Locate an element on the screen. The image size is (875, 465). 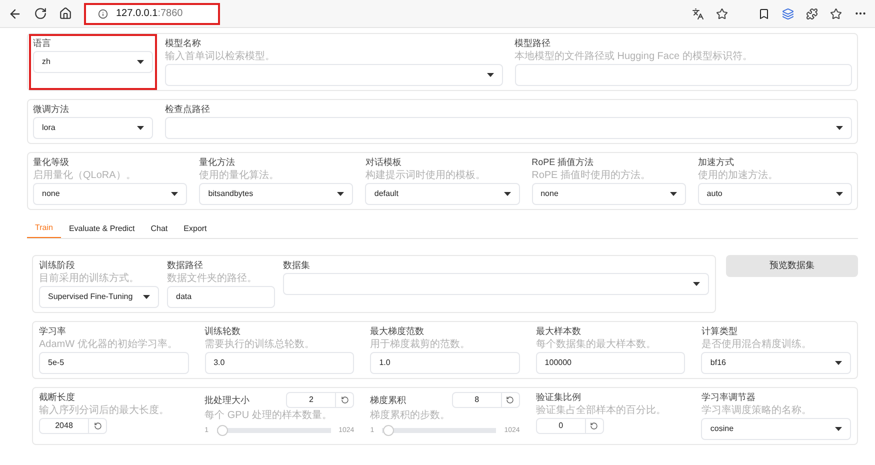
favorites-icon is located at coordinates (836, 14).